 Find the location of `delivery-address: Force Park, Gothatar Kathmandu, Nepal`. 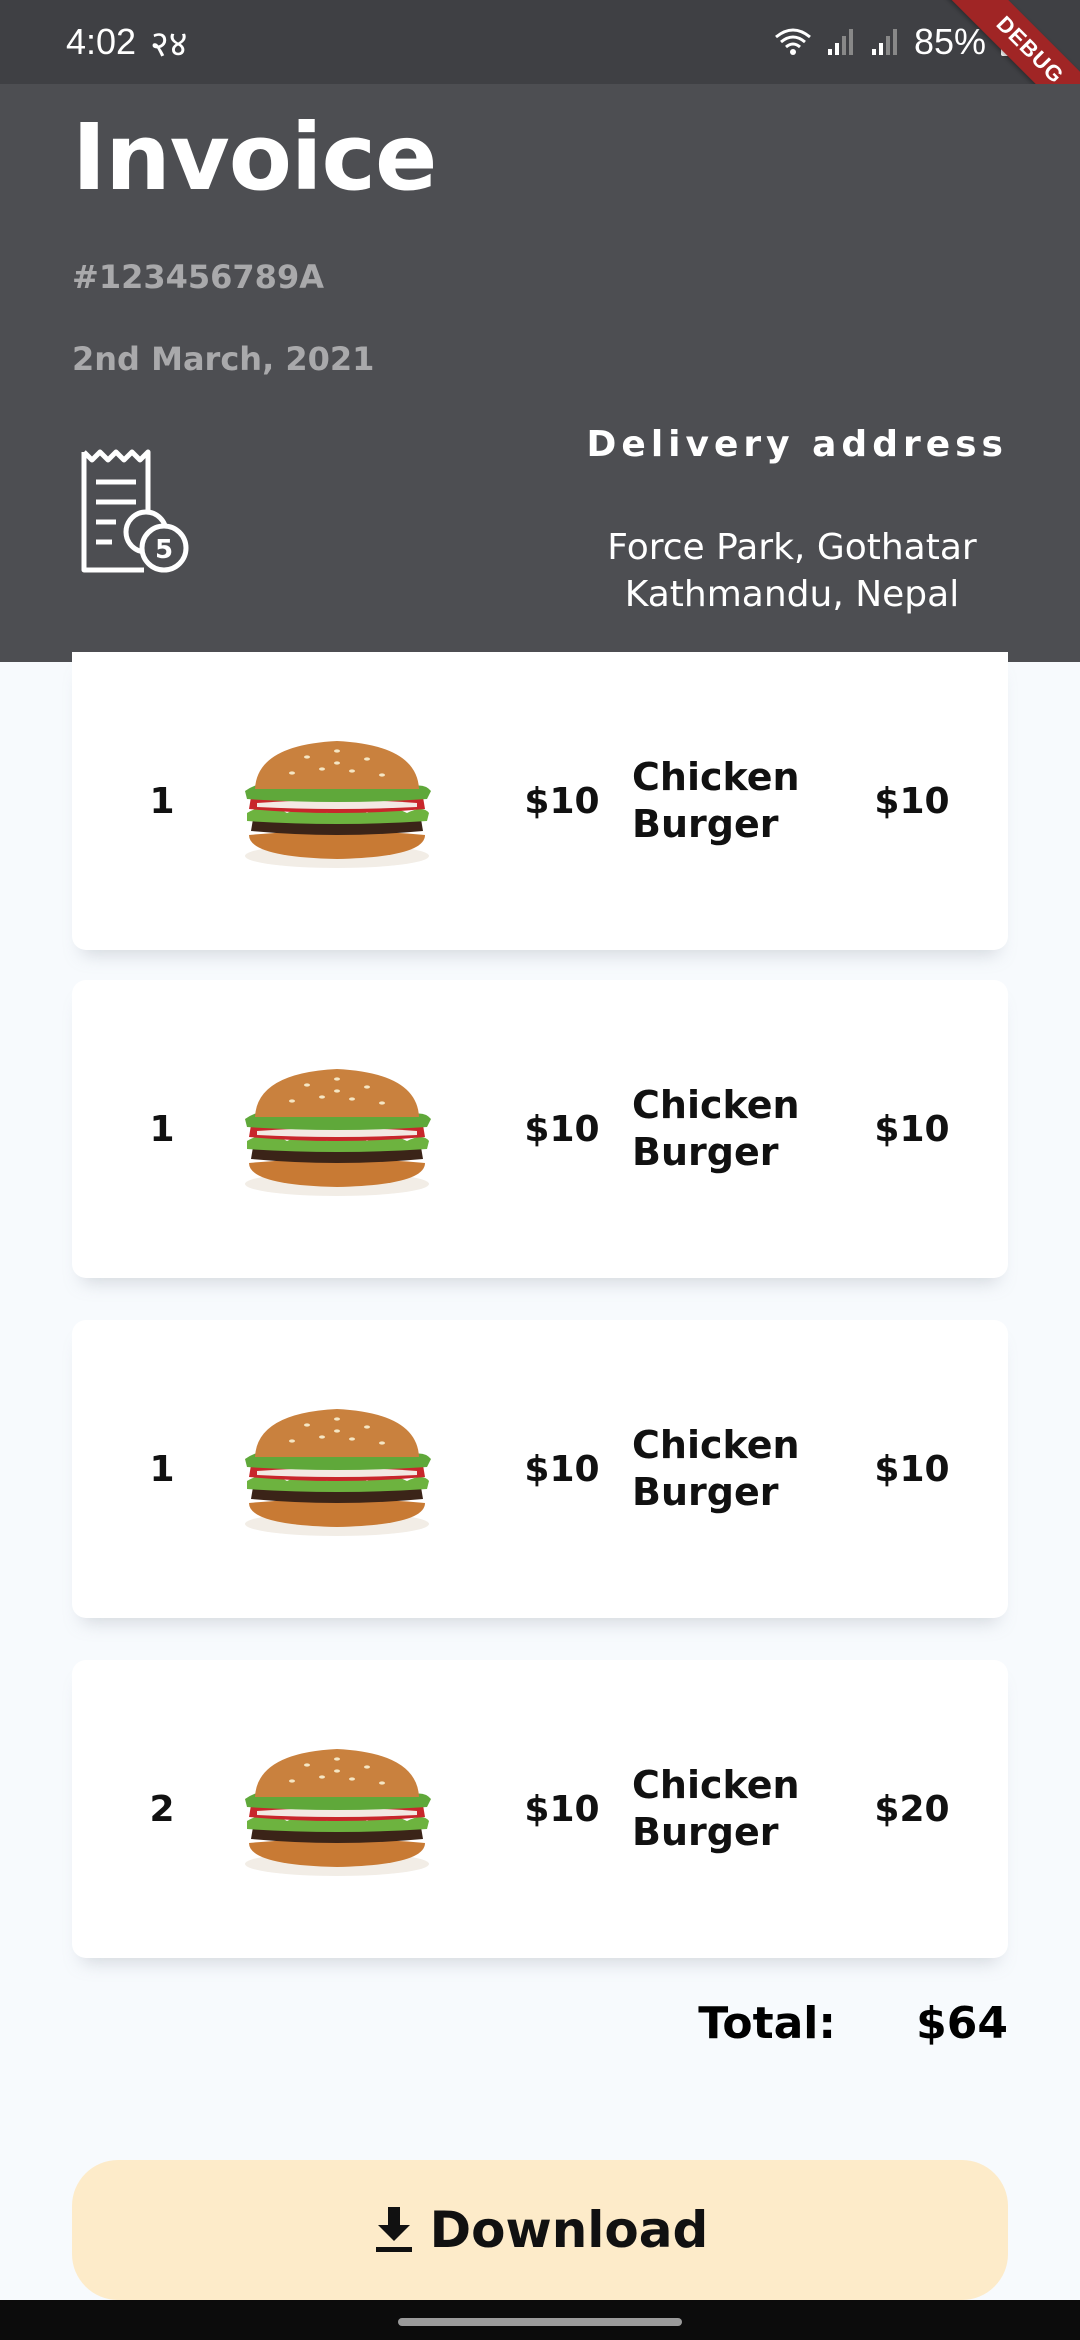

delivery-address: Force Park, Gothatar Kathmandu, Nepal is located at coordinates (792, 571).